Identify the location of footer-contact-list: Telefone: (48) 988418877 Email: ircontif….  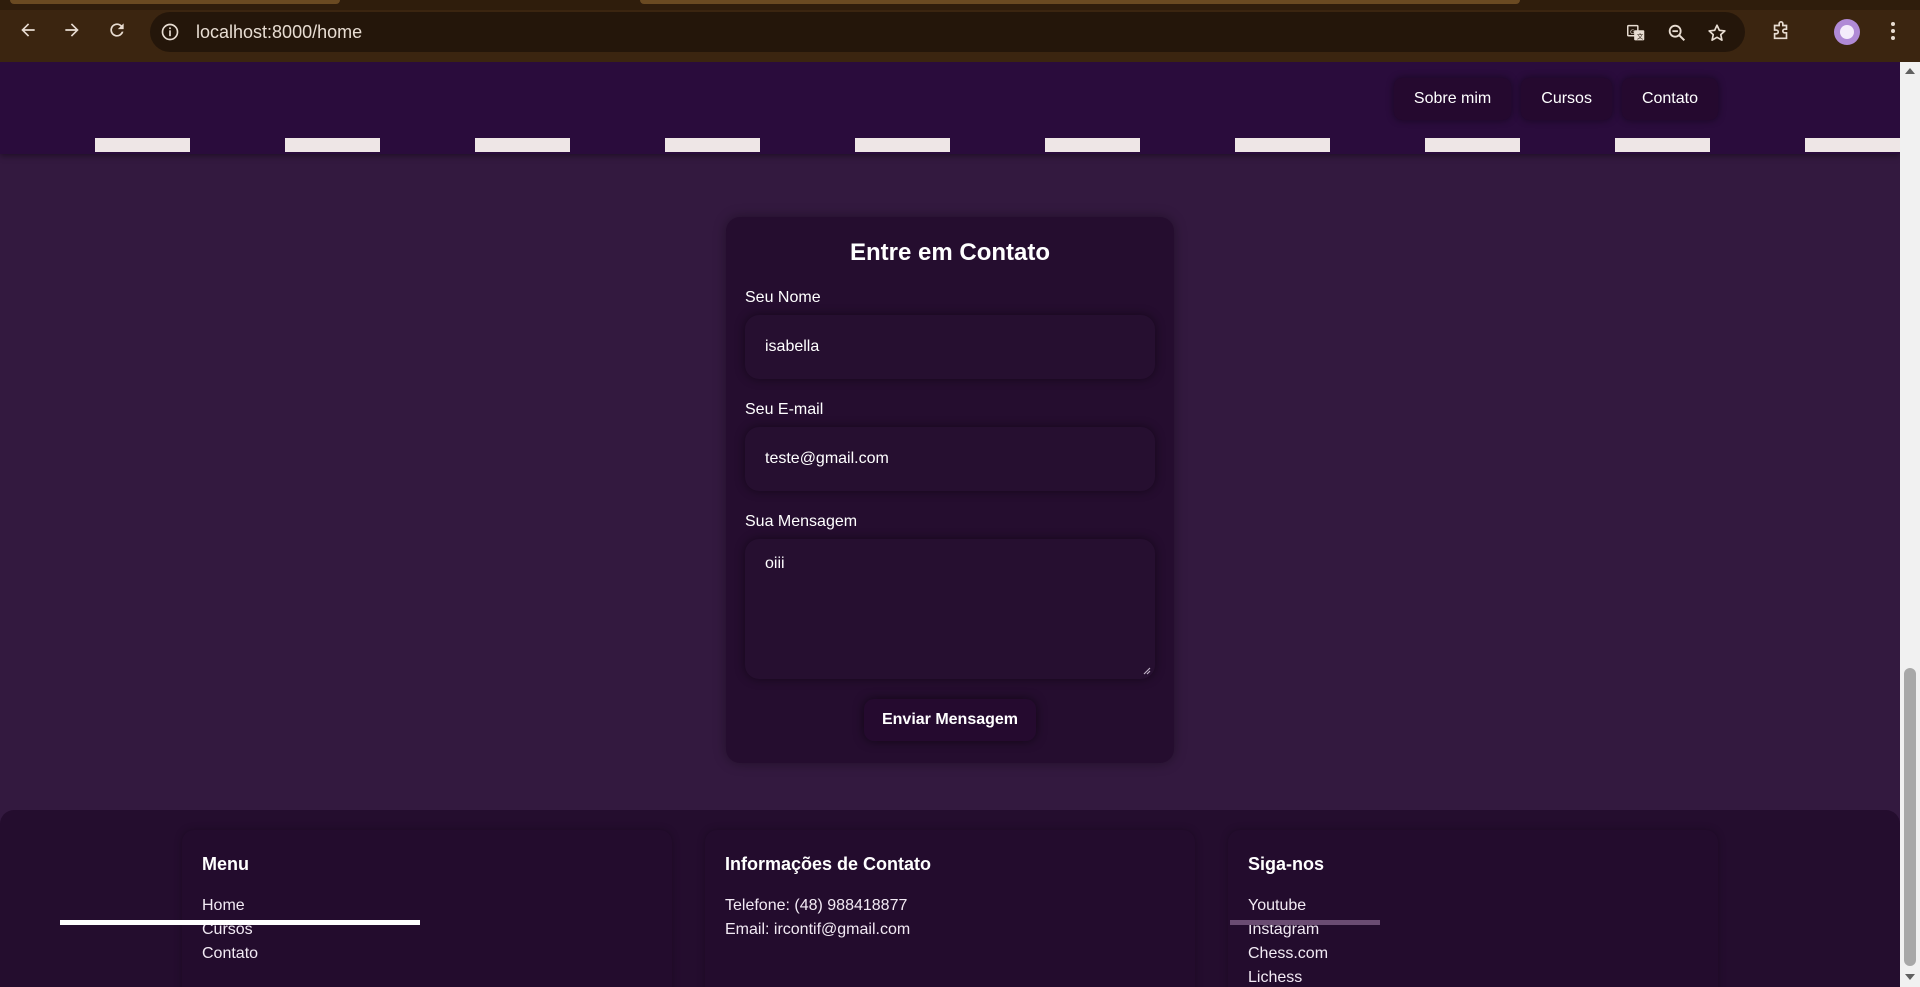
(817, 918).